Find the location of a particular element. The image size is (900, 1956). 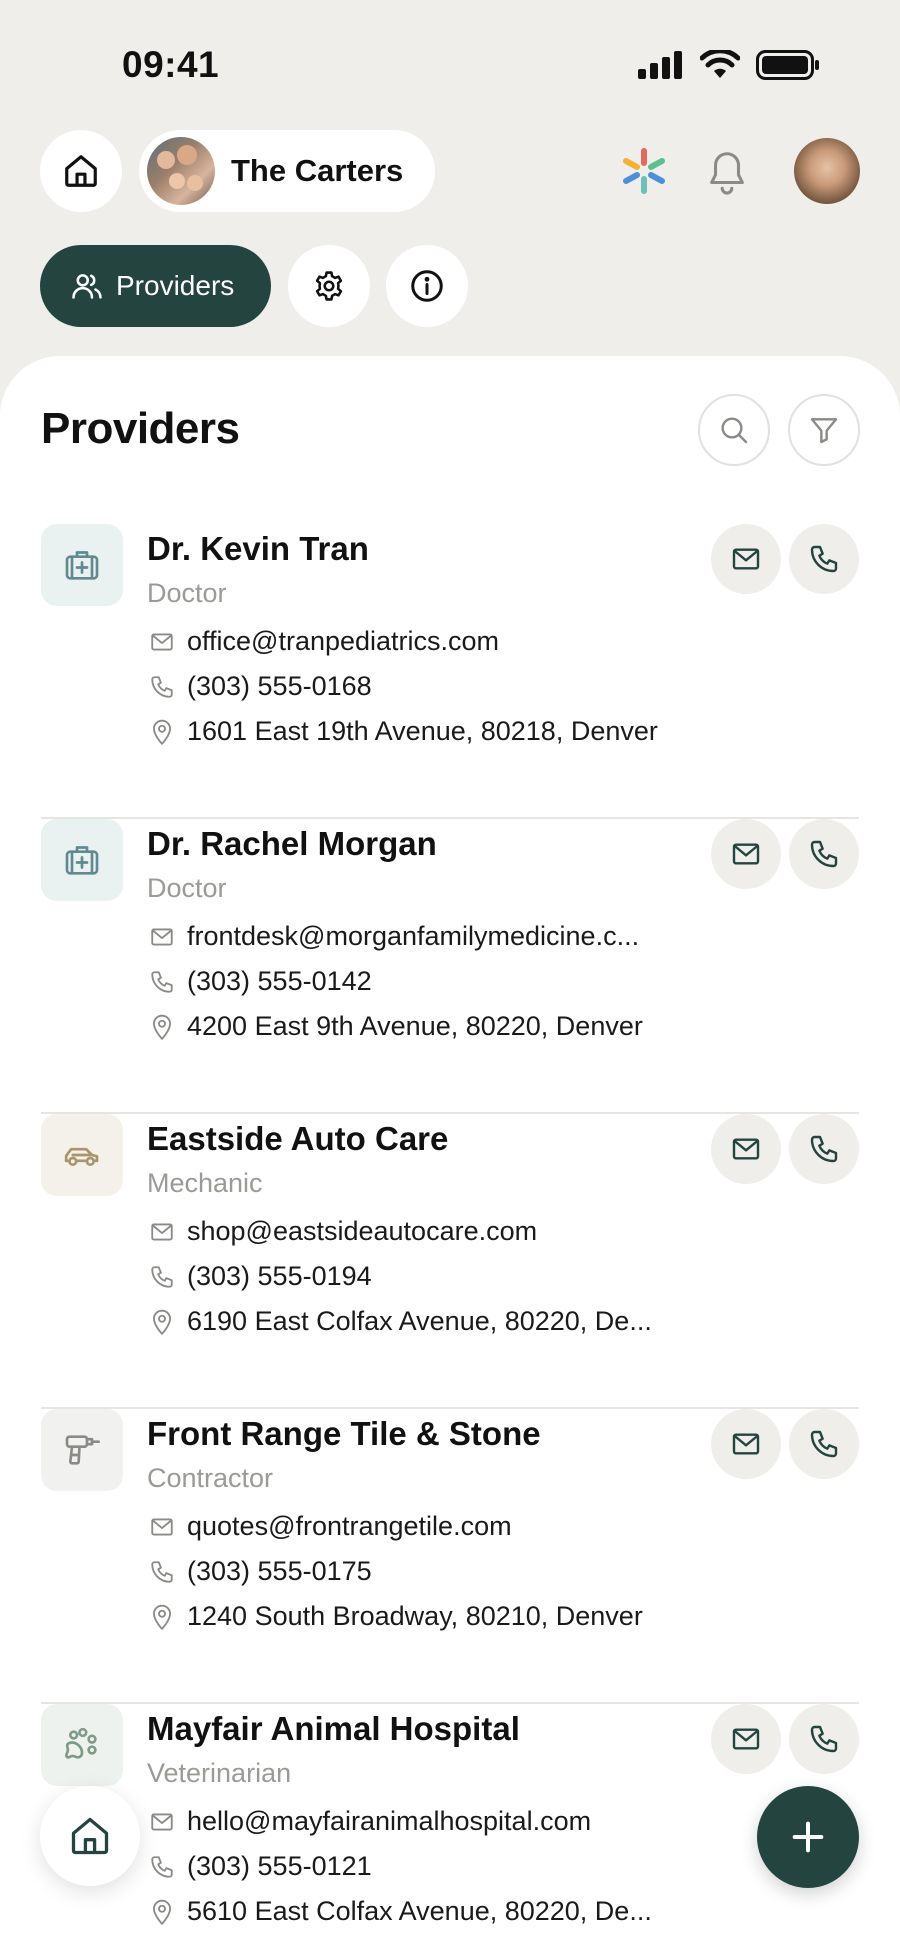

provider-phone: (303) 555-0168 is located at coordinates (259, 686).